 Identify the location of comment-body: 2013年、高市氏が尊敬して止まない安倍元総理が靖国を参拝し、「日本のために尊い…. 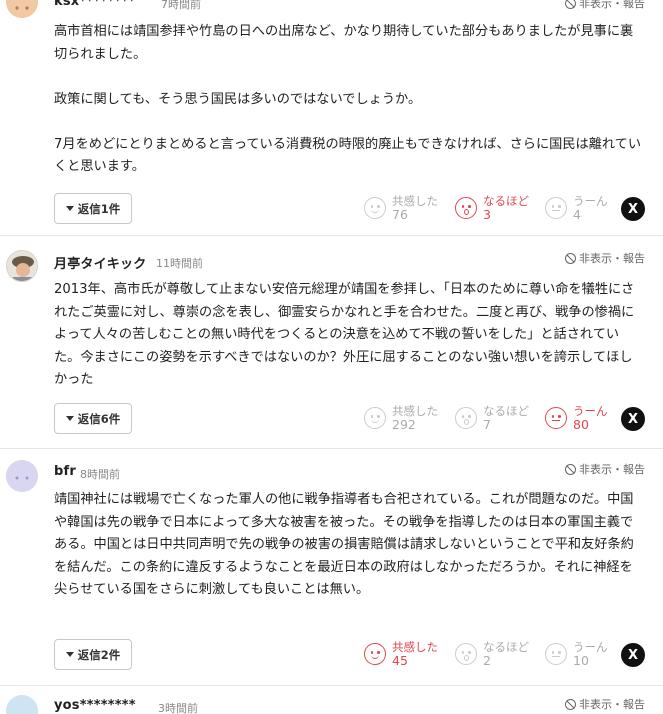
(349, 335).